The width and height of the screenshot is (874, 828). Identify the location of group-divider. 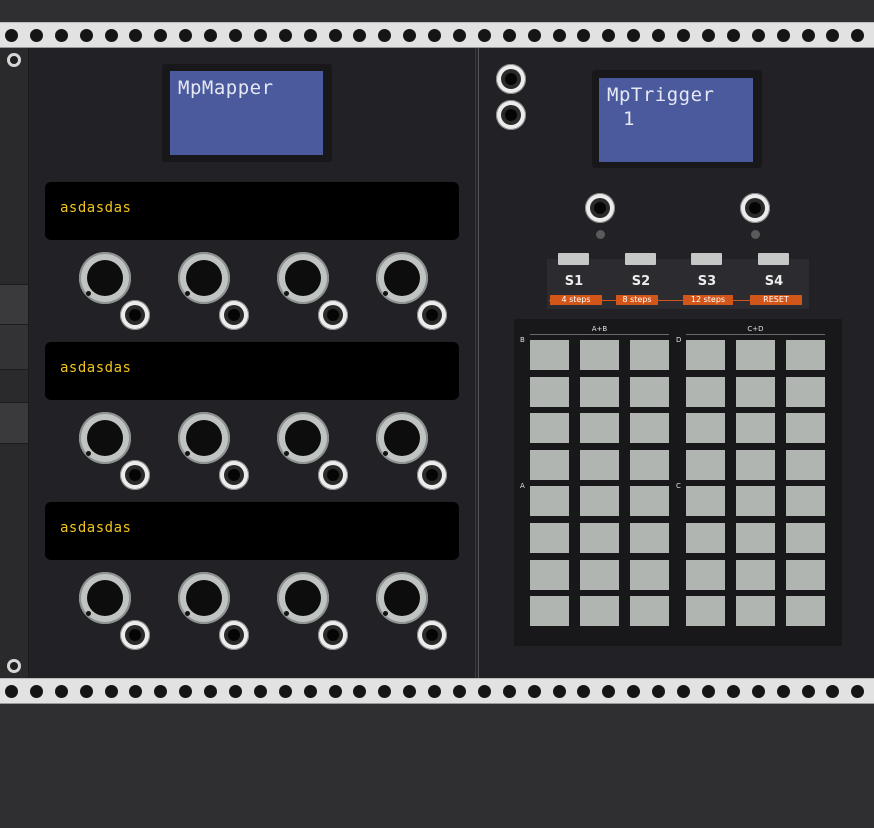
(755, 334).